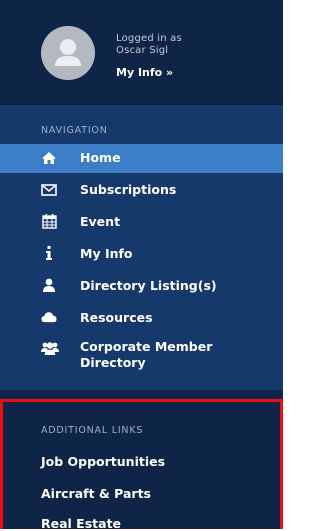 This screenshot has width=320, height=531. What do you see at coordinates (49, 253) in the screenshot?
I see `info-icon` at bounding box center [49, 253].